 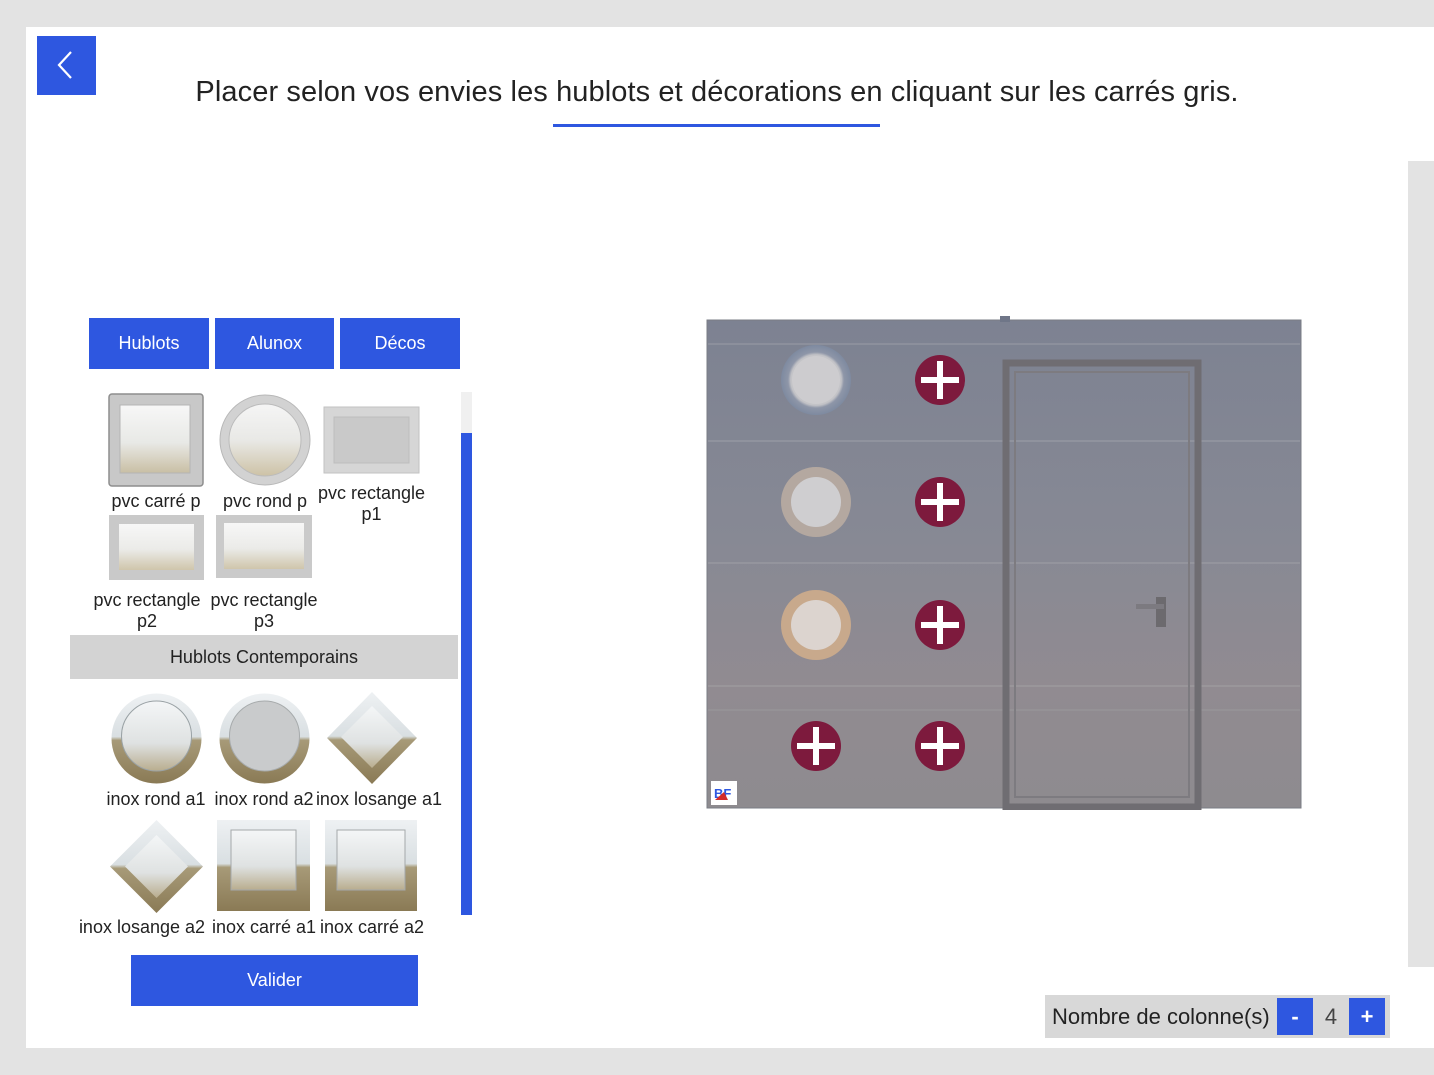 I want to click on item-label: inox carré a2, so click(x=372, y=927).